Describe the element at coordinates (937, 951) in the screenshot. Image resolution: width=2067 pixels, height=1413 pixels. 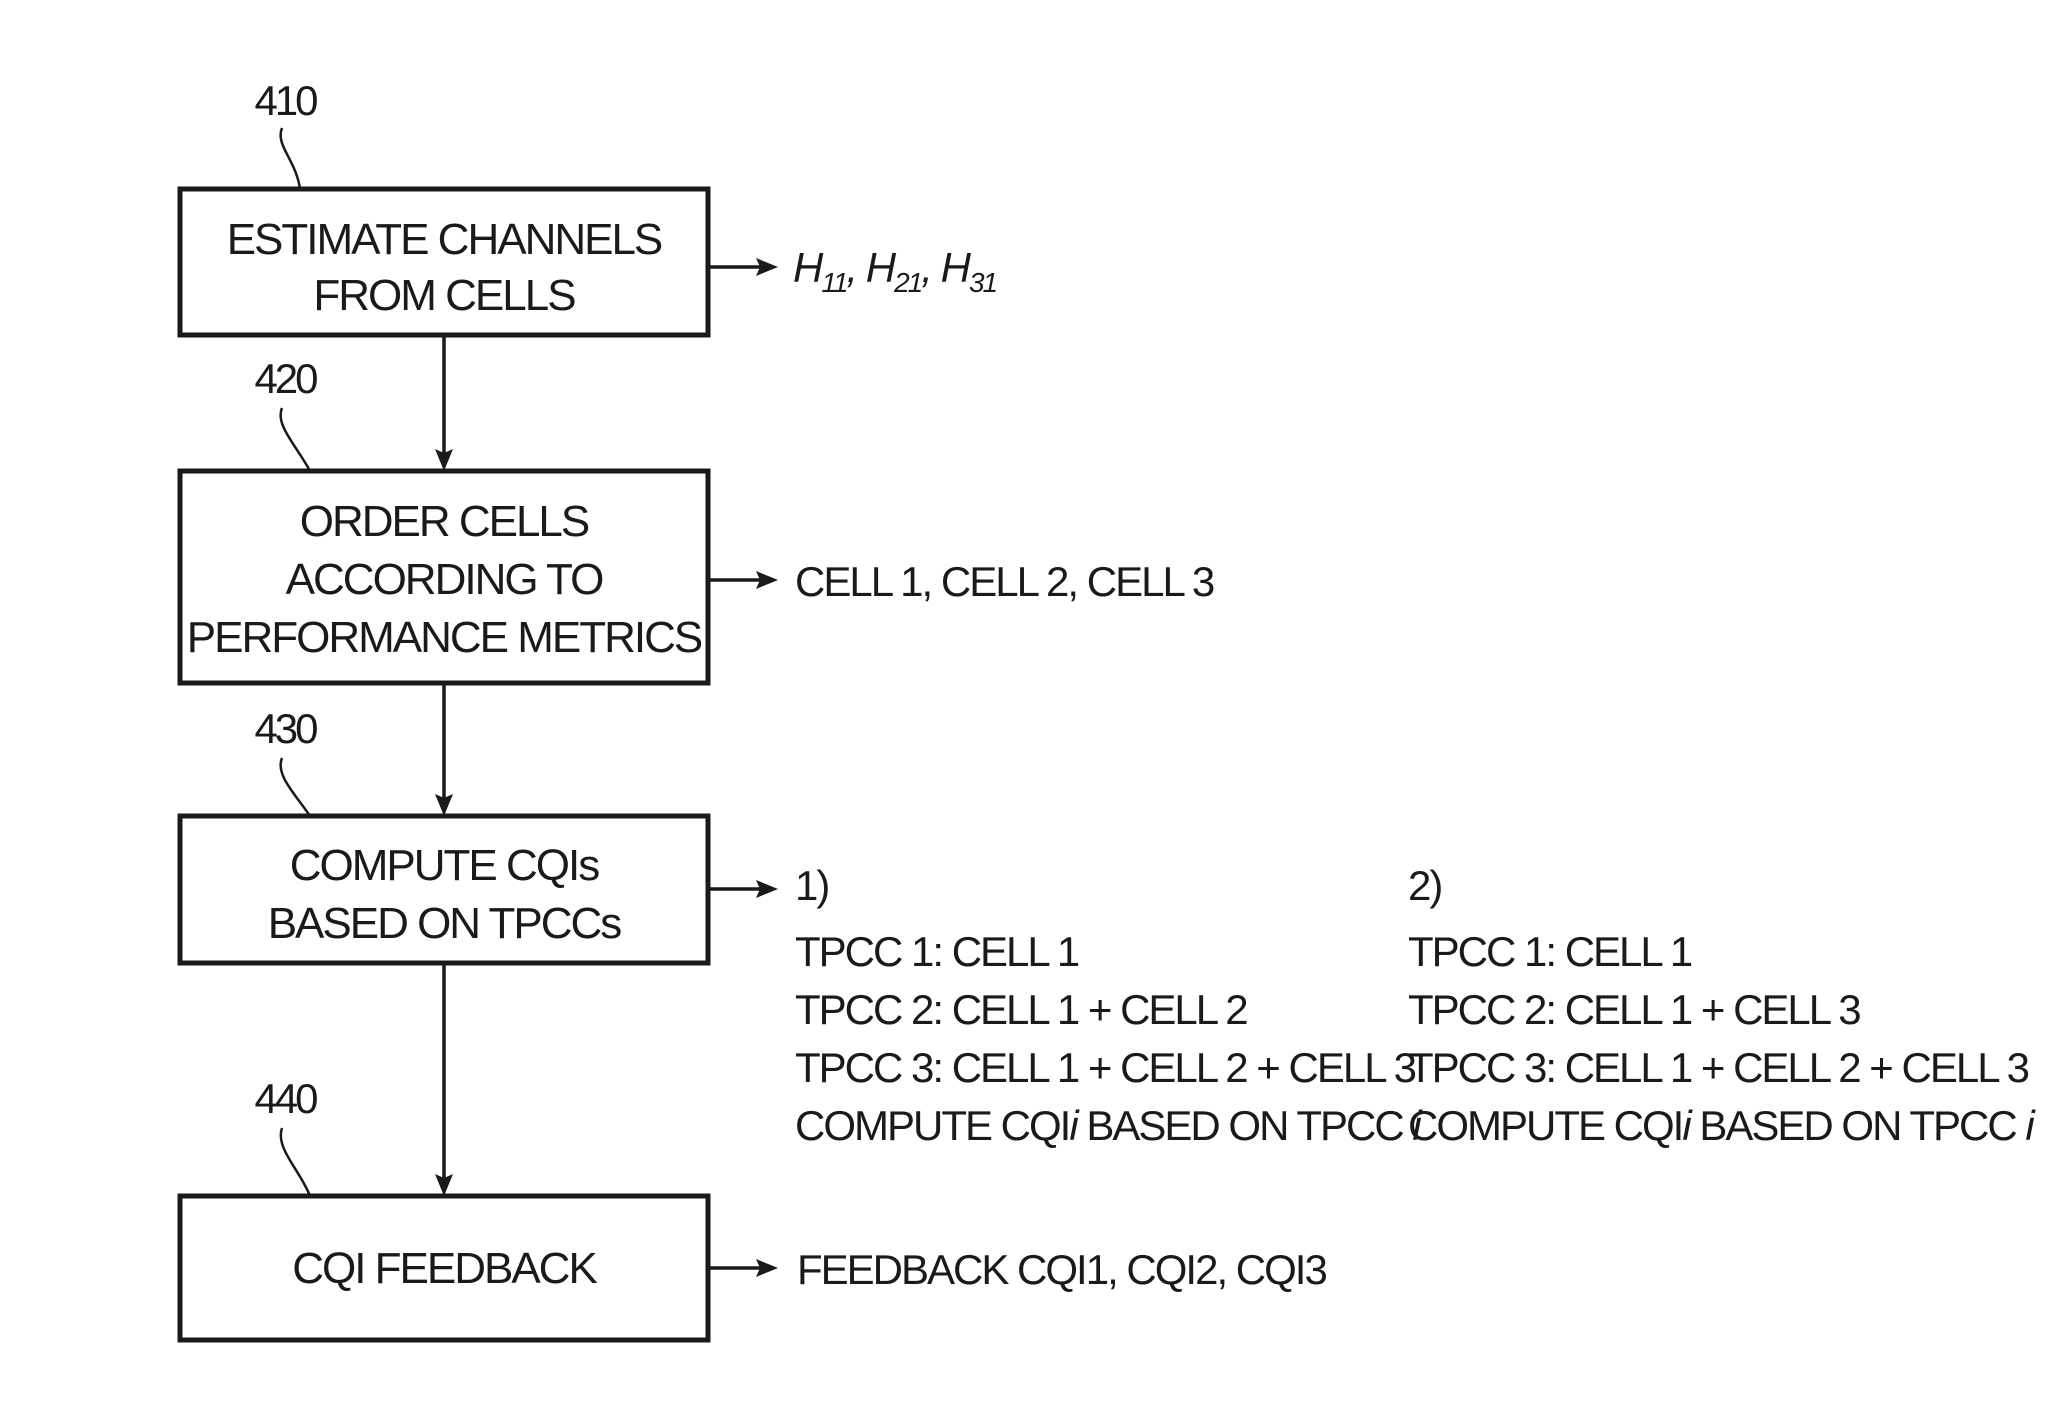
I see `option-1-line-1: TPCC 1: CELL 1` at that location.